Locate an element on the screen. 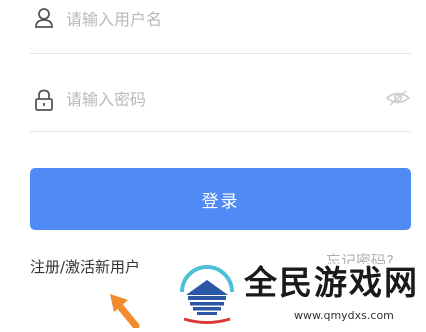 The height and width of the screenshot is (332, 426). username-divider is located at coordinates (220, 53).